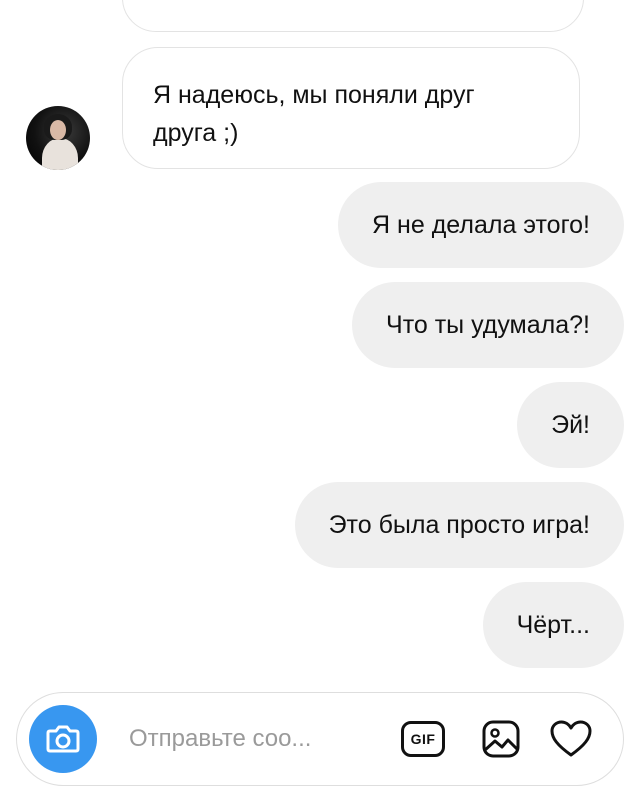  I want to click on camera-icon, so click(63, 739).